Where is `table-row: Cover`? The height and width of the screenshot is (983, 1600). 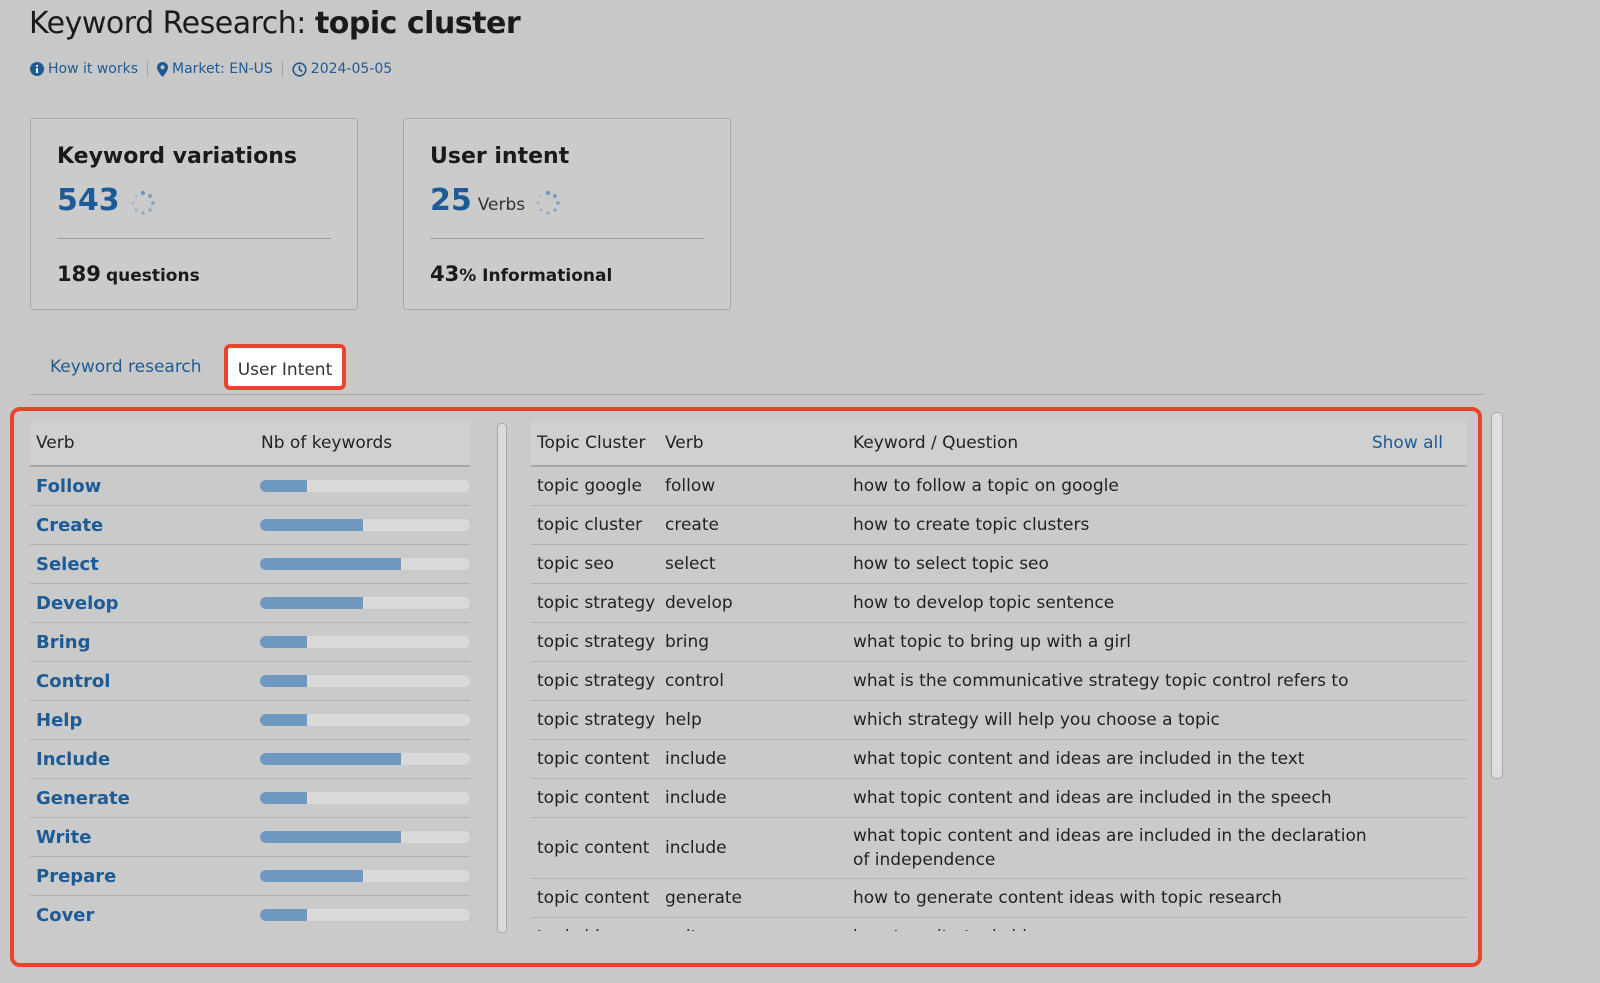
table-row: Cover is located at coordinates (250, 913).